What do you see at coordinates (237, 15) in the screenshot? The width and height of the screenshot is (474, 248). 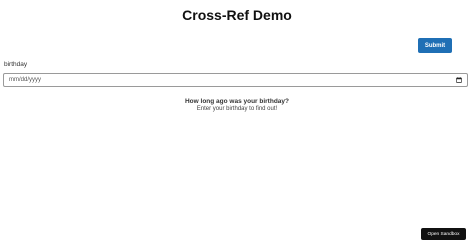 I see `page-title: Cross-Ref Demo` at bounding box center [237, 15].